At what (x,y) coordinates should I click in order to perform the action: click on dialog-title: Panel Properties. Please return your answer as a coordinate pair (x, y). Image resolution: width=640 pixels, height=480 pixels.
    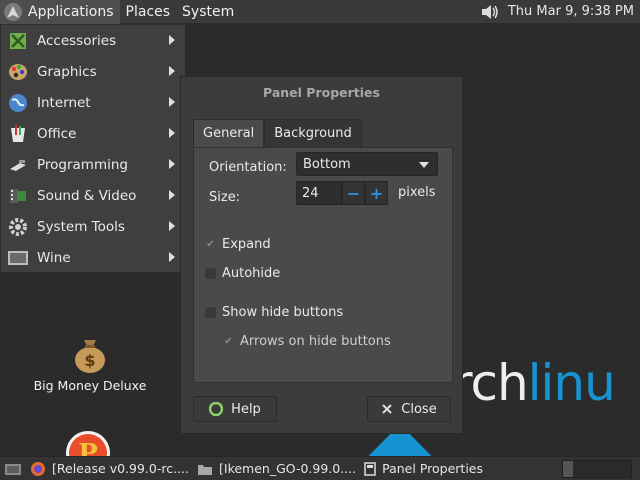
    Looking at the image, I should click on (321, 92).